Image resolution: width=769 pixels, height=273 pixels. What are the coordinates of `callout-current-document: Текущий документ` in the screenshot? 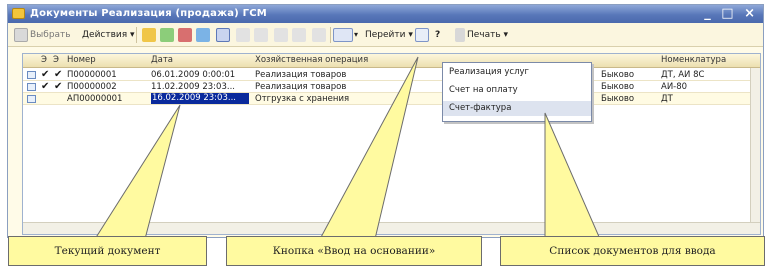 It's located at (107, 251).